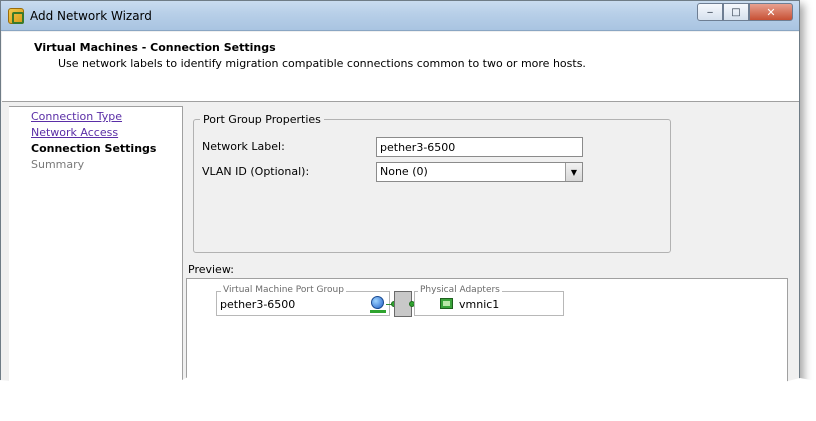 The height and width of the screenshot is (421, 816). I want to click on title-bar: Add Network Wizard ‒ □ ✕, so click(400, 16).